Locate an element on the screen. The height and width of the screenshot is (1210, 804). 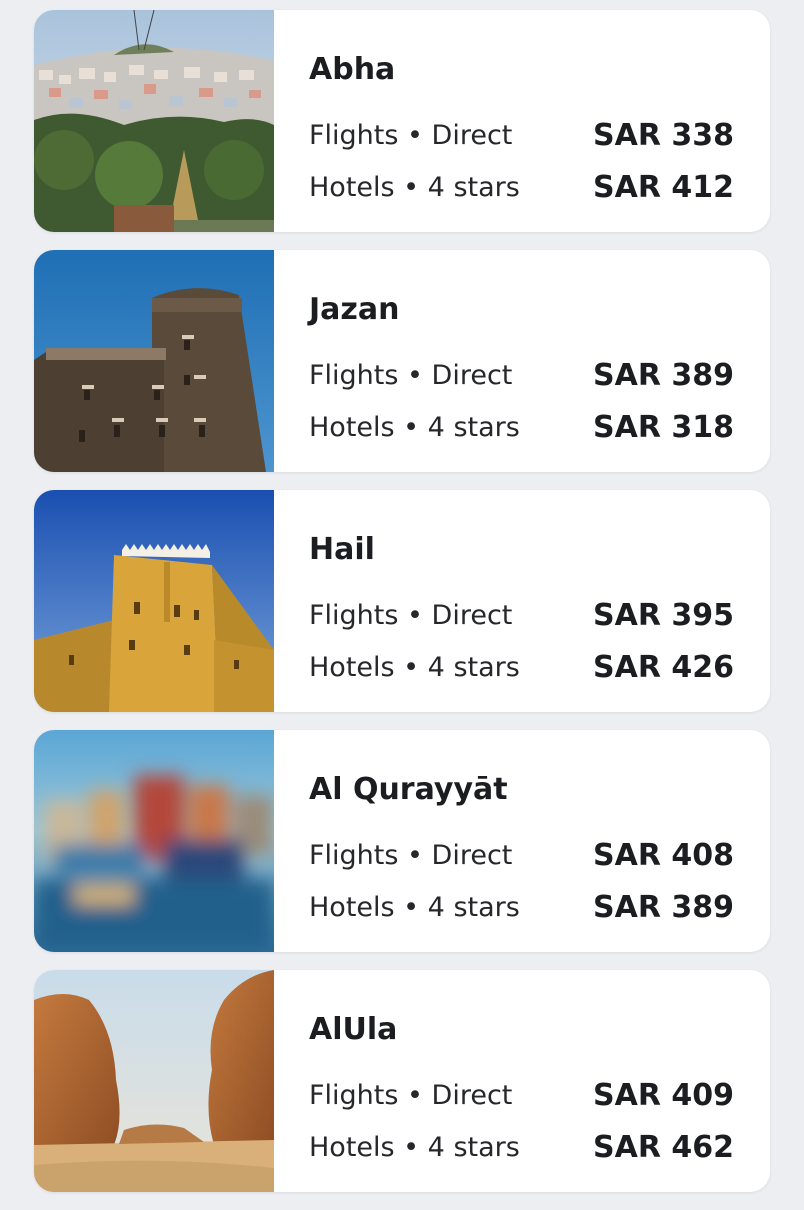
flights-row: Flights • Direct SAR 338 is located at coordinates (521, 135).